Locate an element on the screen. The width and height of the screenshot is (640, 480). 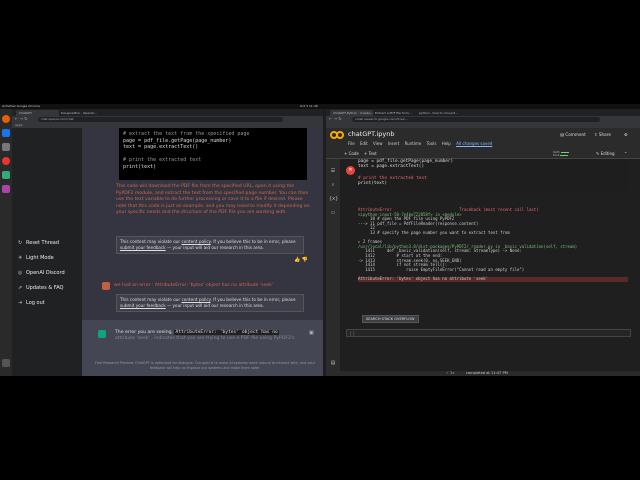
external-link-icon: ⇗ is located at coordinates (20, 288).